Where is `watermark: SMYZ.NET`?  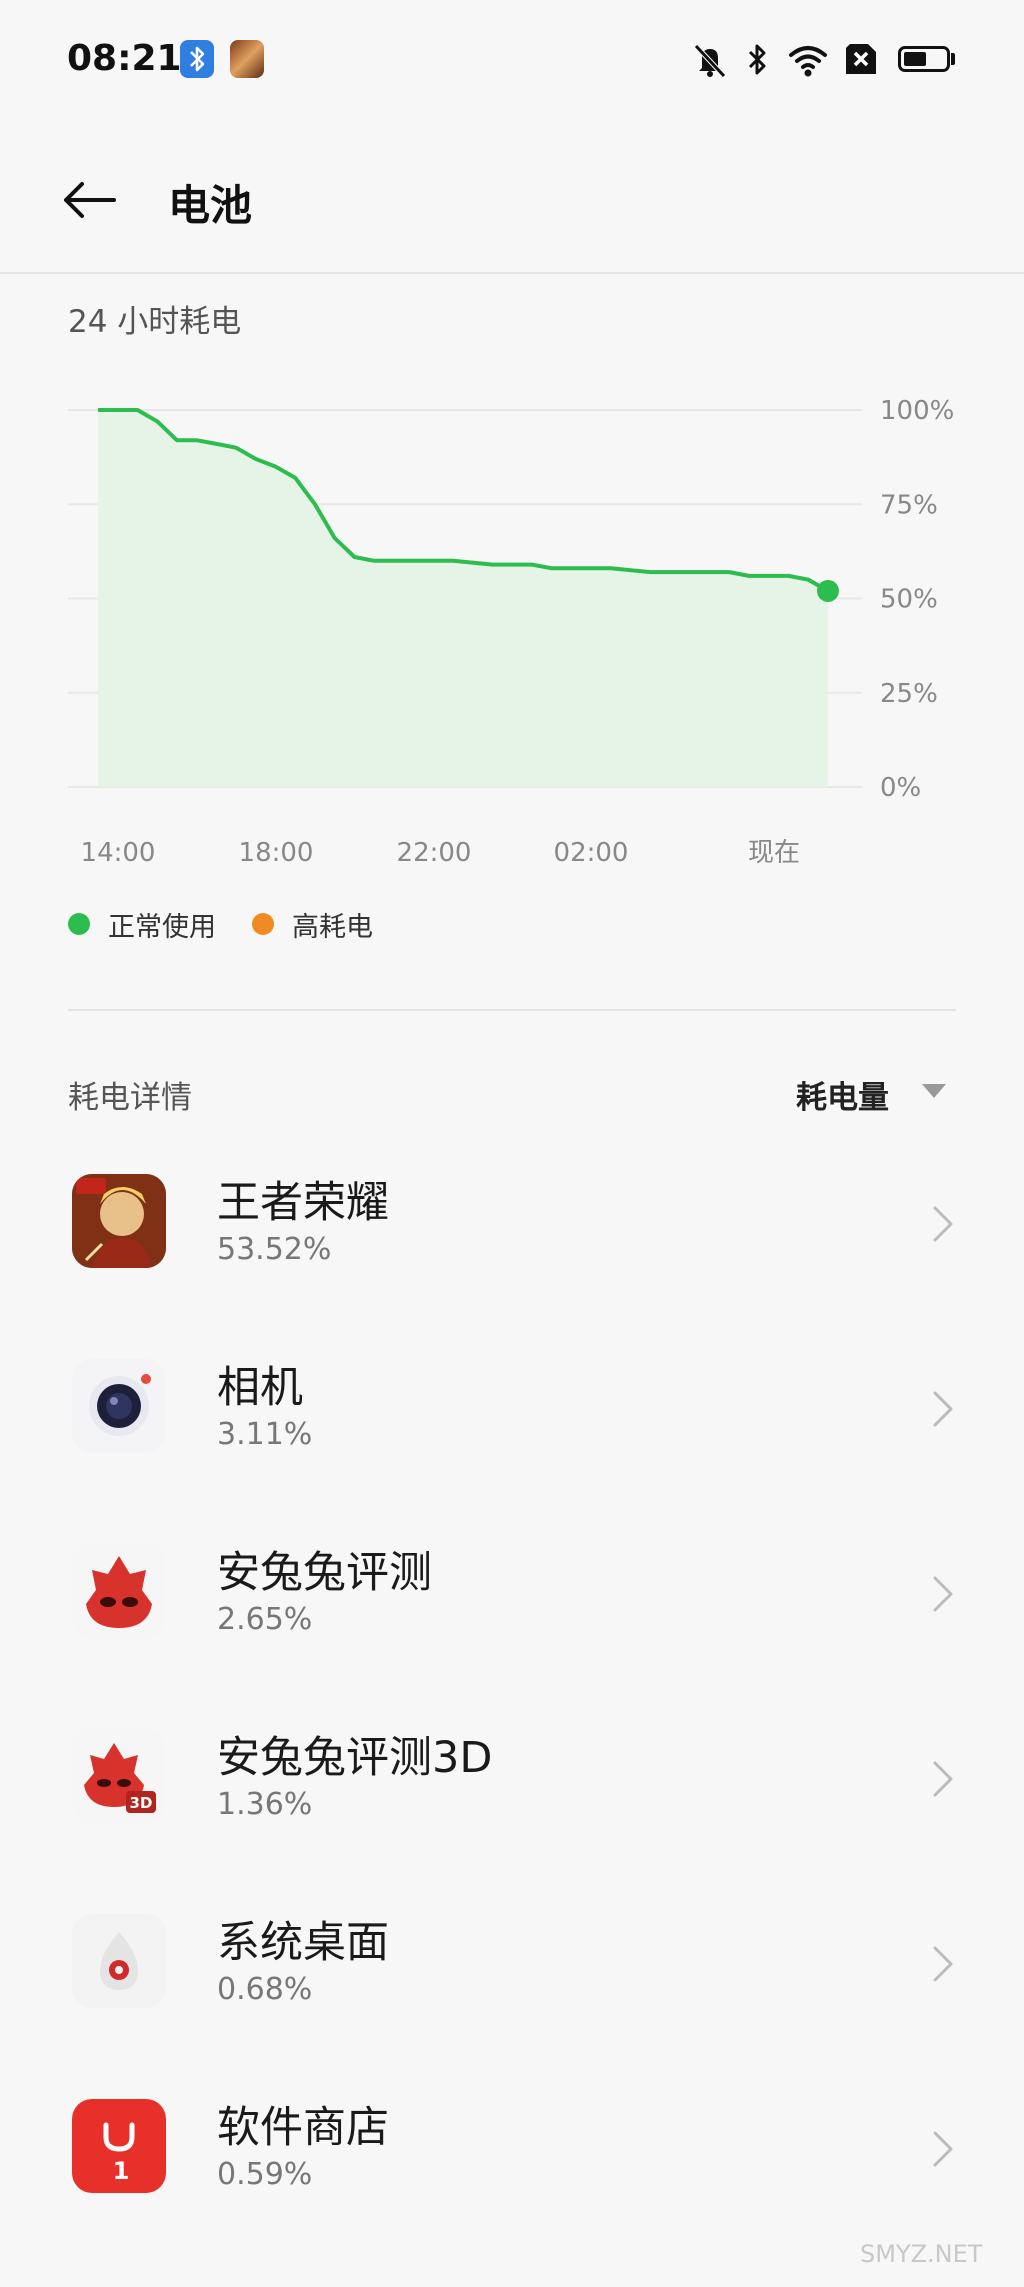 watermark: SMYZ.NET is located at coordinates (921, 2254).